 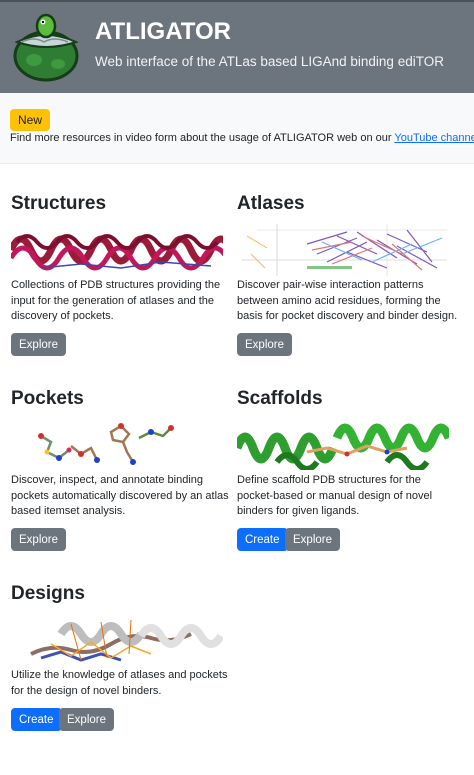 I want to click on pockets-explore-button: Explore, so click(x=38, y=539).